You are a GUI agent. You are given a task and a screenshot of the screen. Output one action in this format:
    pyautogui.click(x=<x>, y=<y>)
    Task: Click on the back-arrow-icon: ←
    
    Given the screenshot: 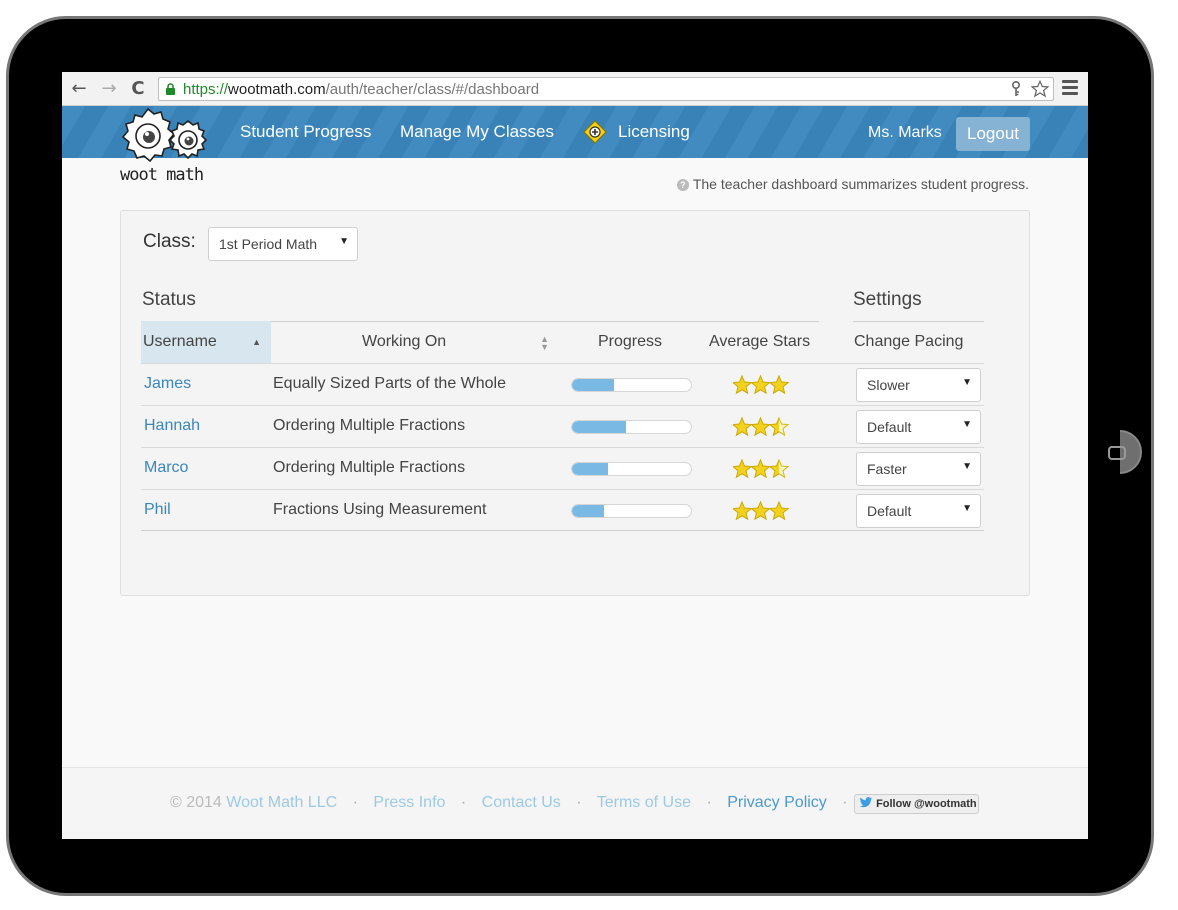 What is the action you would take?
    pyautogui.click(x=79, y=89)
    